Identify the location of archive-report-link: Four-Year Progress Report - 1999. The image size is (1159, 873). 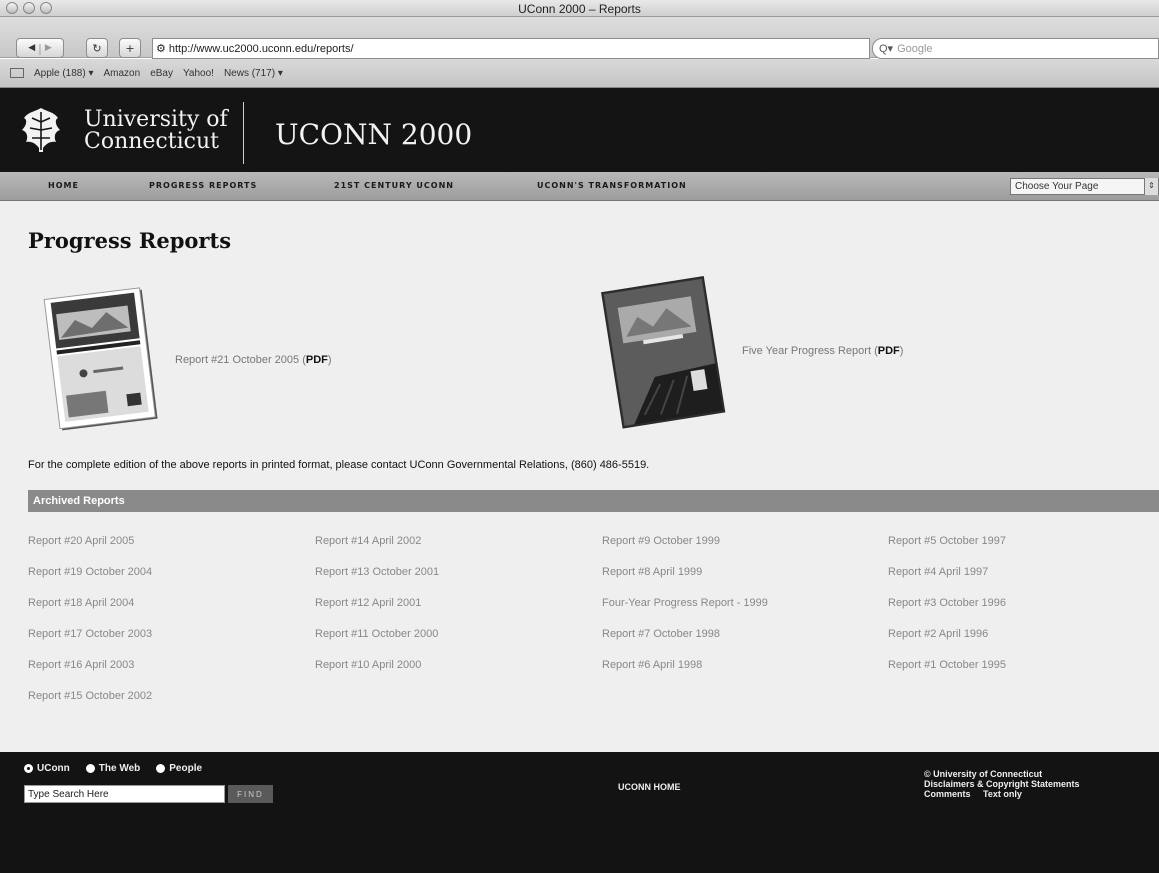
(685, 612).